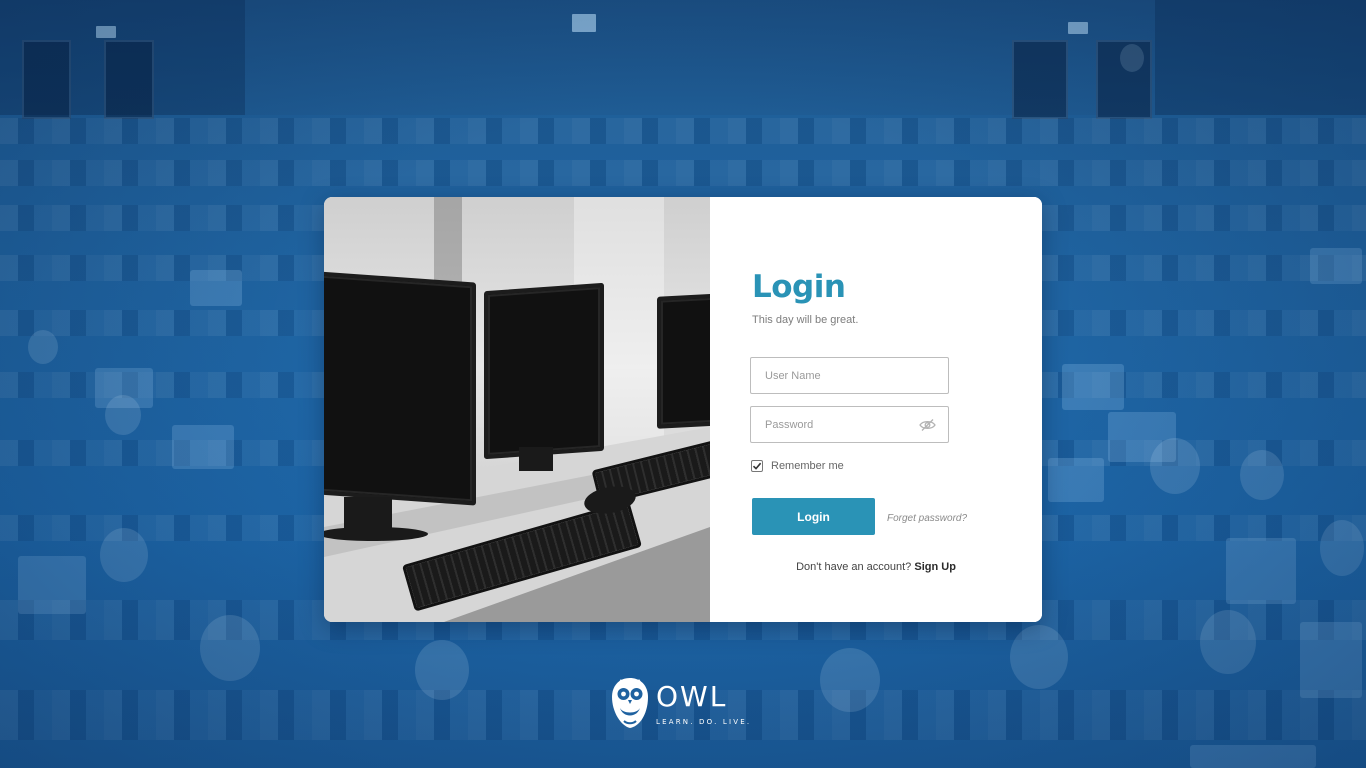  What do you see at coordinates (630, 703) in the screenshot?
I see `owl-icon` at bounding box center [630, 703].